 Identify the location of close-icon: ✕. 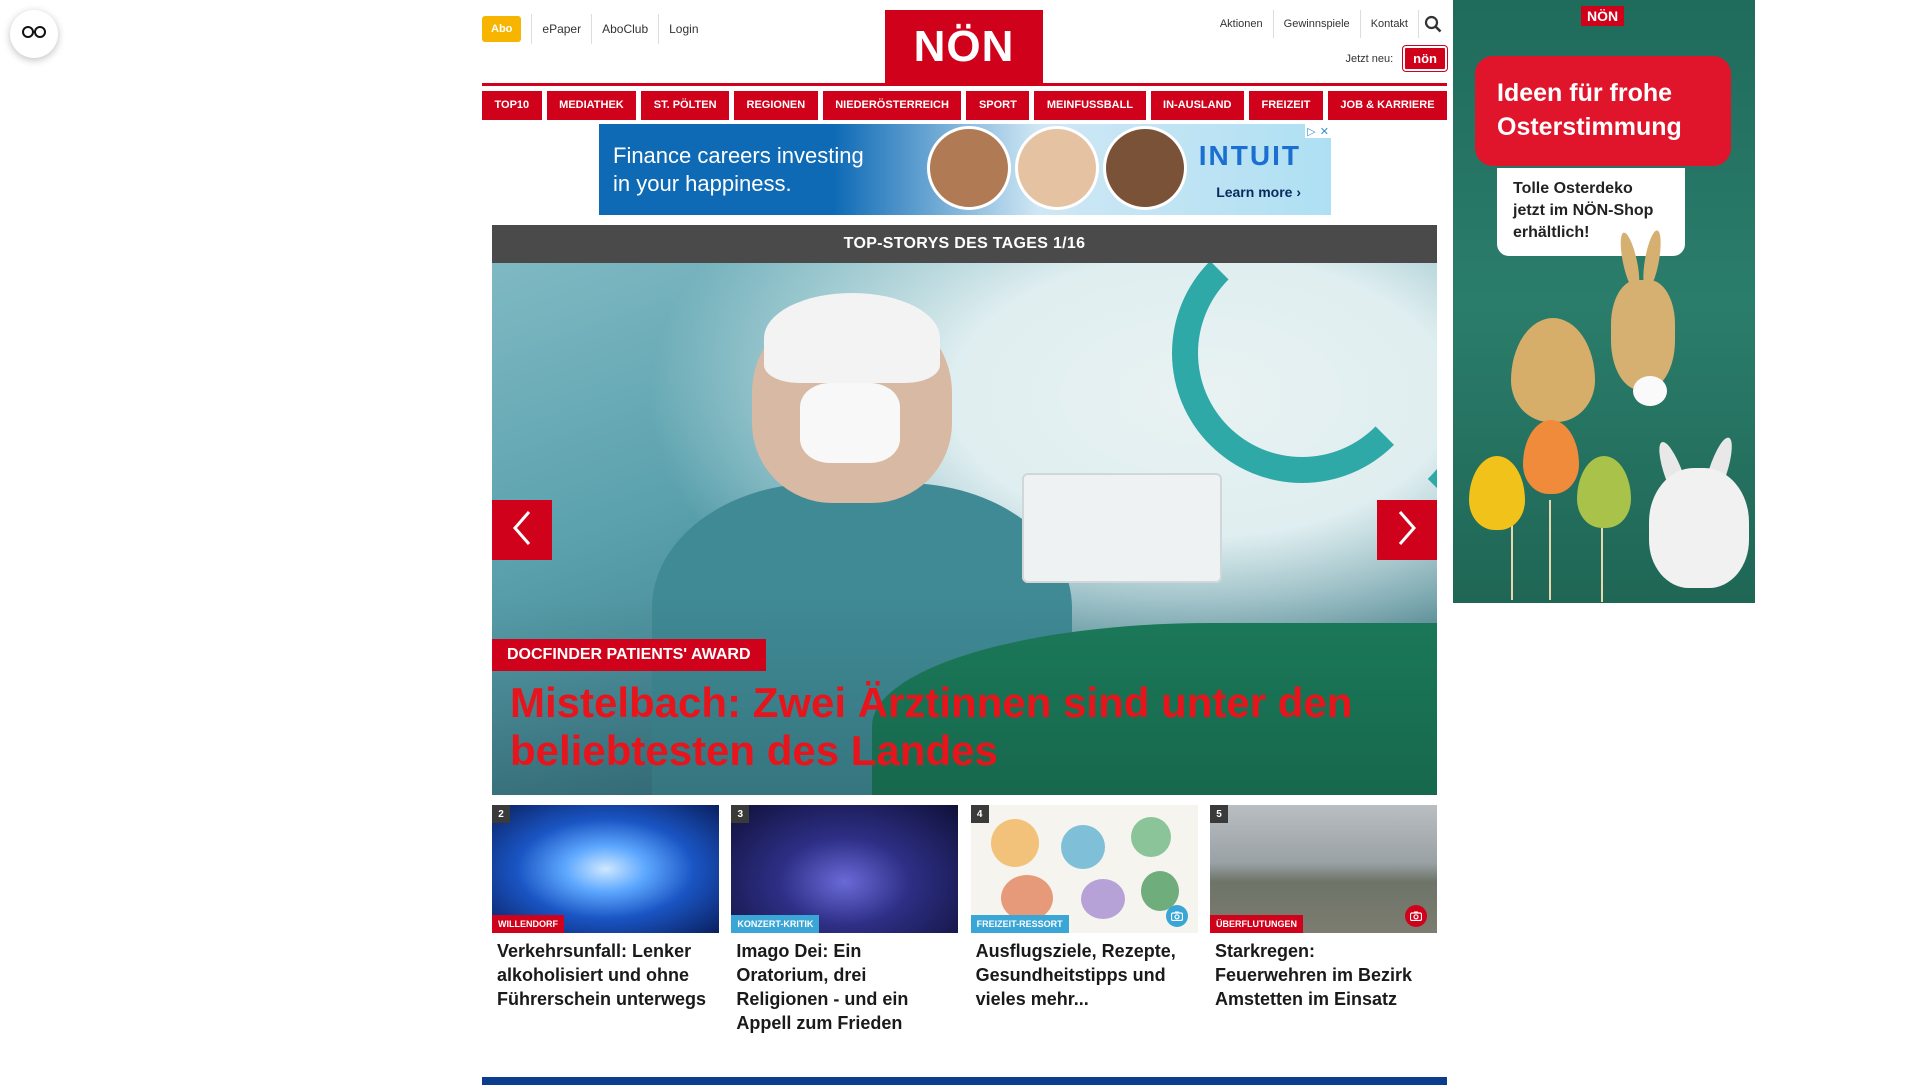
(1324, 131).